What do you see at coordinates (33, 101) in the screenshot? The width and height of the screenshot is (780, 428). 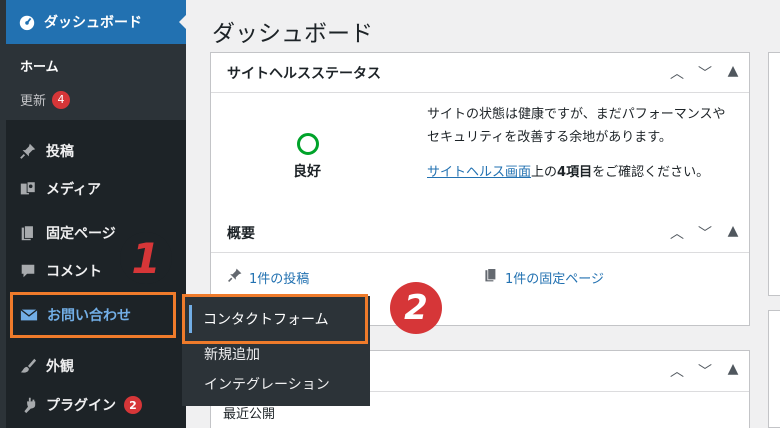 I see `submenu-updates-label: 更新` at bounding box center [33, 101].